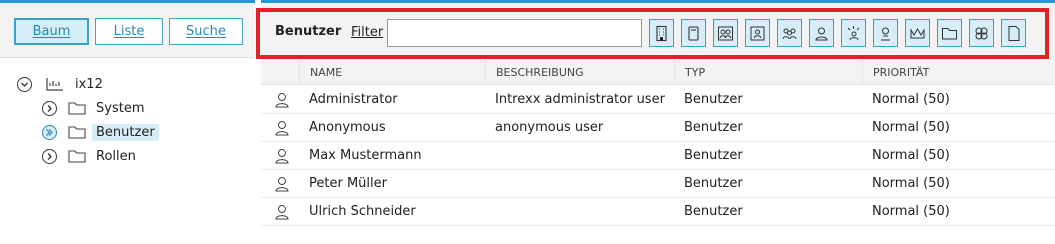 Image resolution: width=1055 pixels, height=244 pixels. What do you see at coordinates (89, 84) in the screenshot?
I see `tree-root-label: ix12` at bounding box center [89, 84].